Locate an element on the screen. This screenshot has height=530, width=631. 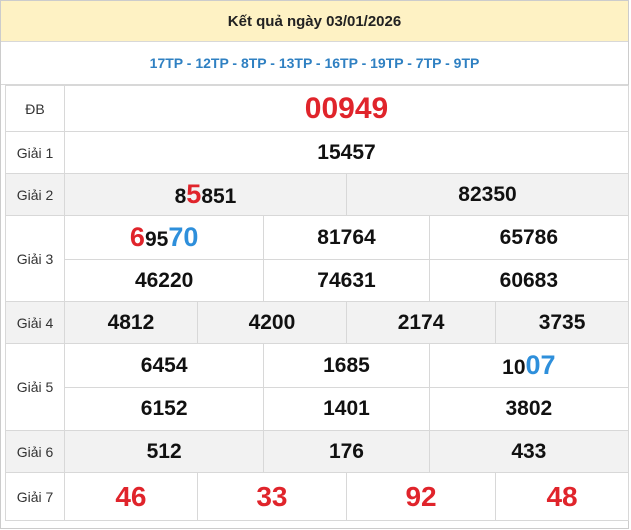
row-special: ĐB 00949 is located at coordinates (317, 108).